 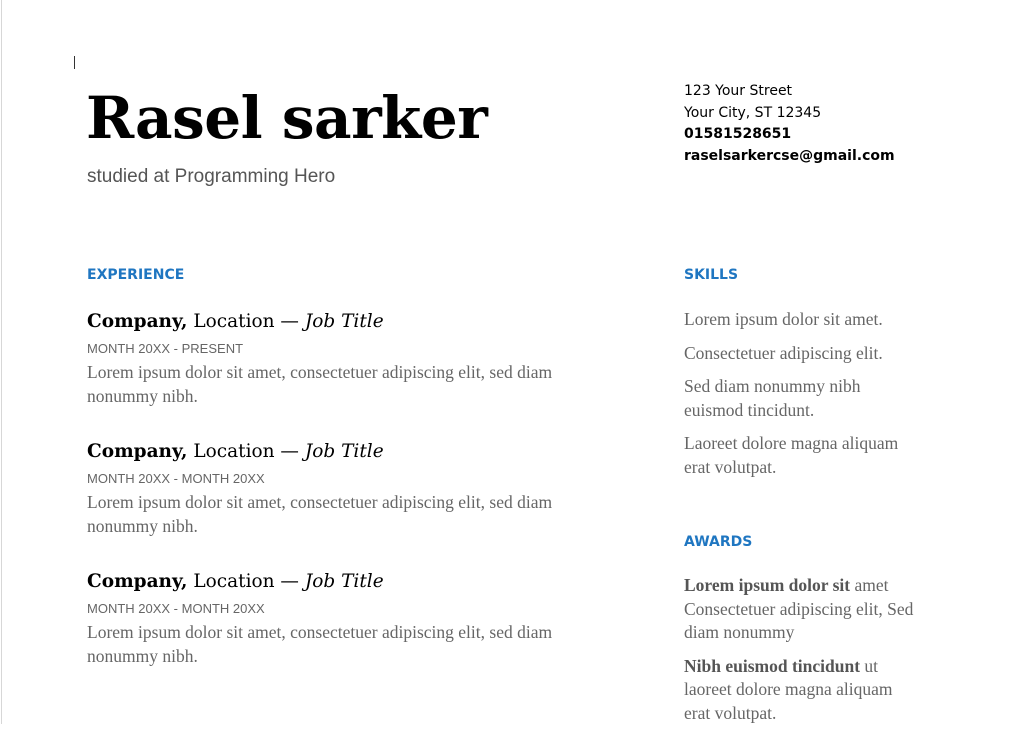 What do you see at coordinates (789, 114) in the screenshot?
I see `contact-city: Your City, ST 12345` at bounding box center [789, 114].